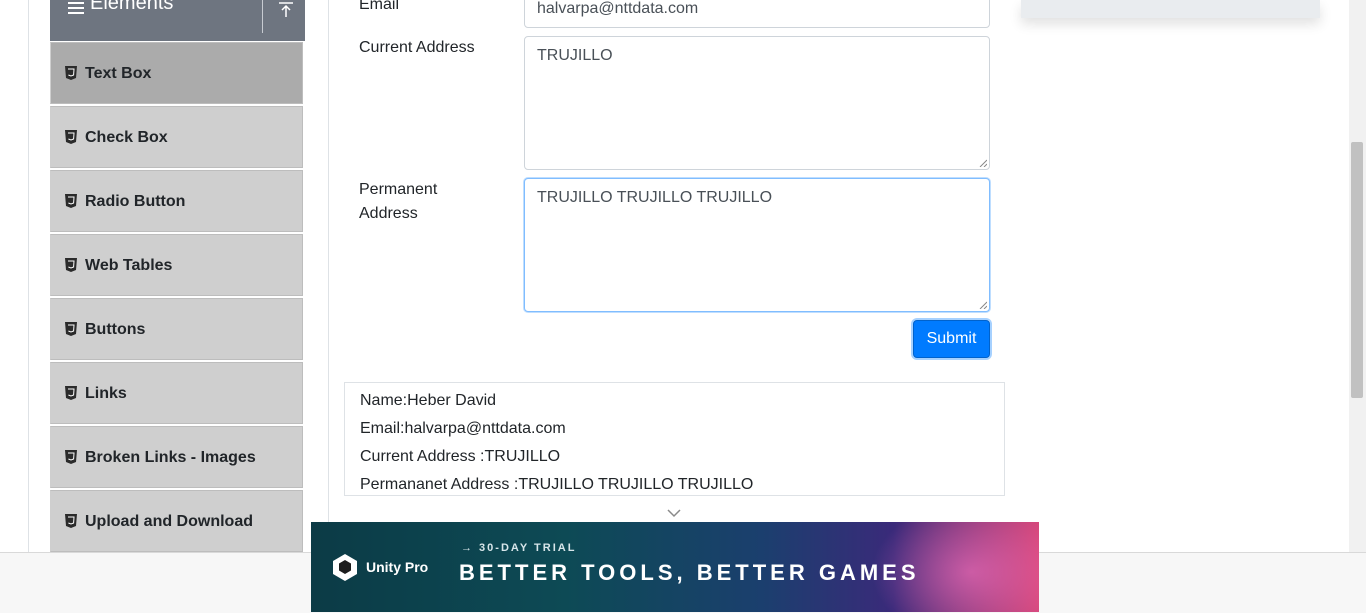 This screenshot has width=1366, height=613. I want to click on collapse-icon, so click(286, 10).